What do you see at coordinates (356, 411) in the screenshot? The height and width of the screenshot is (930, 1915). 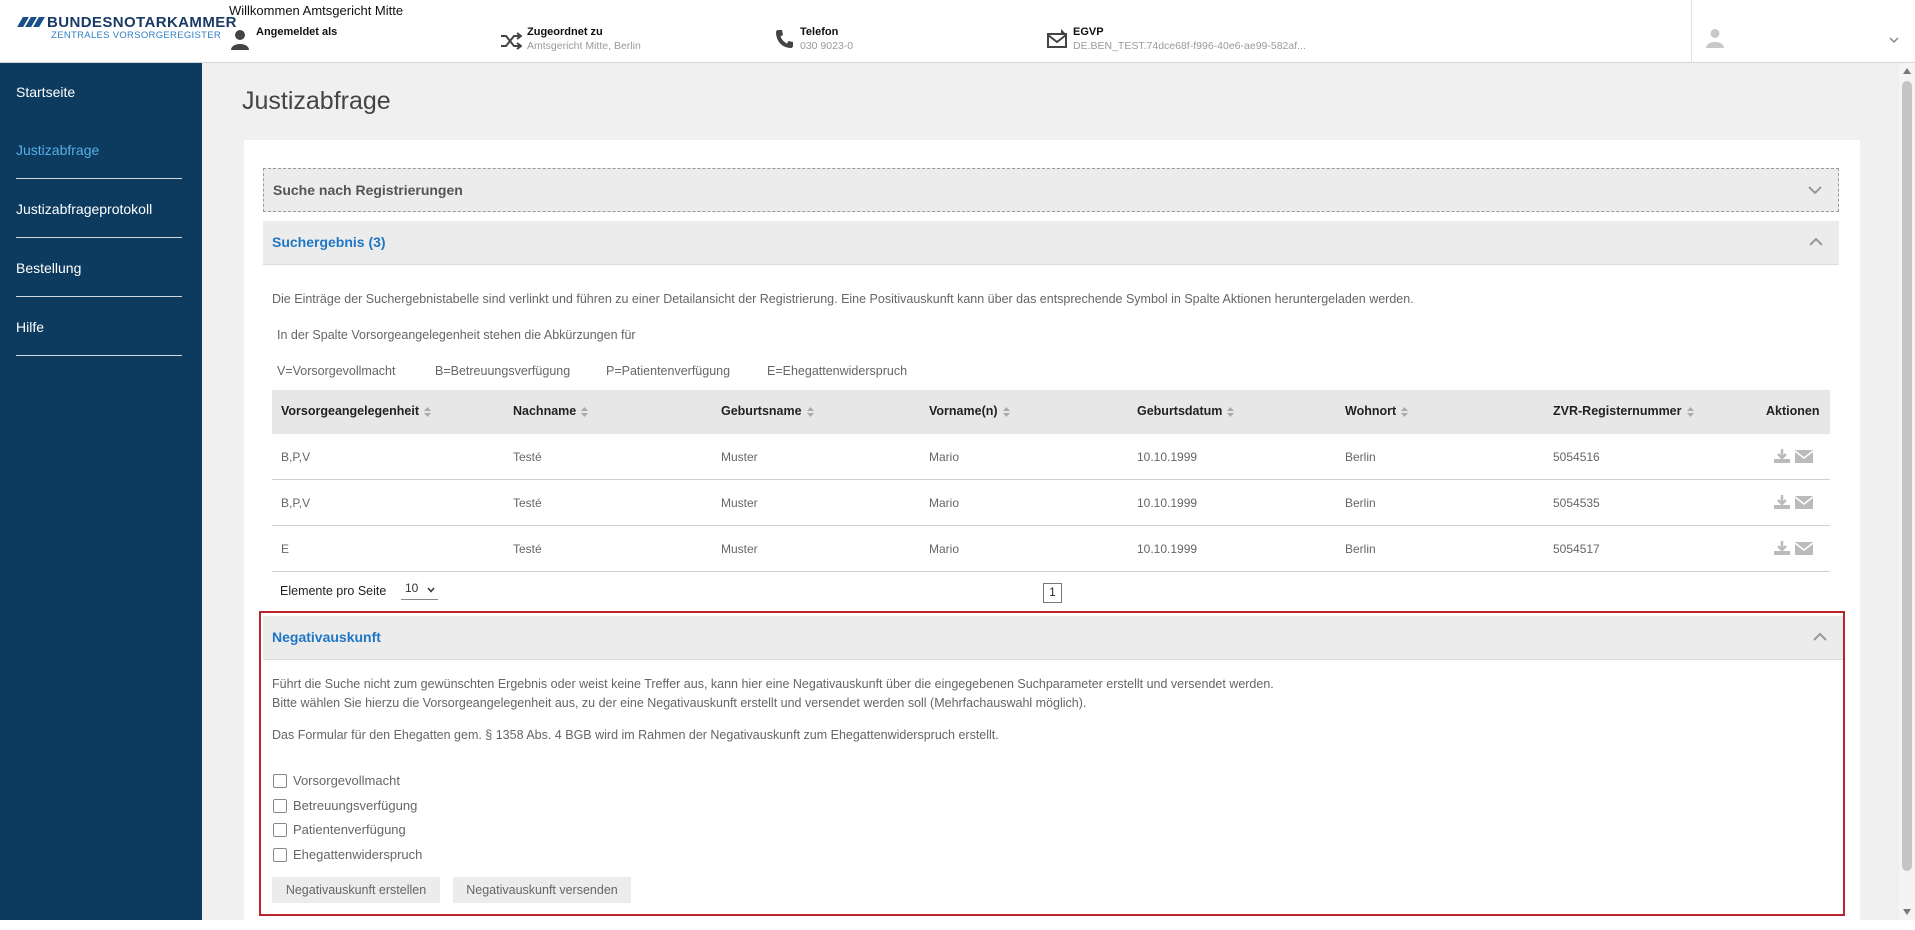 I see `column-header: Vorsorgeangelegenheit` at bounding box center [356, 411].